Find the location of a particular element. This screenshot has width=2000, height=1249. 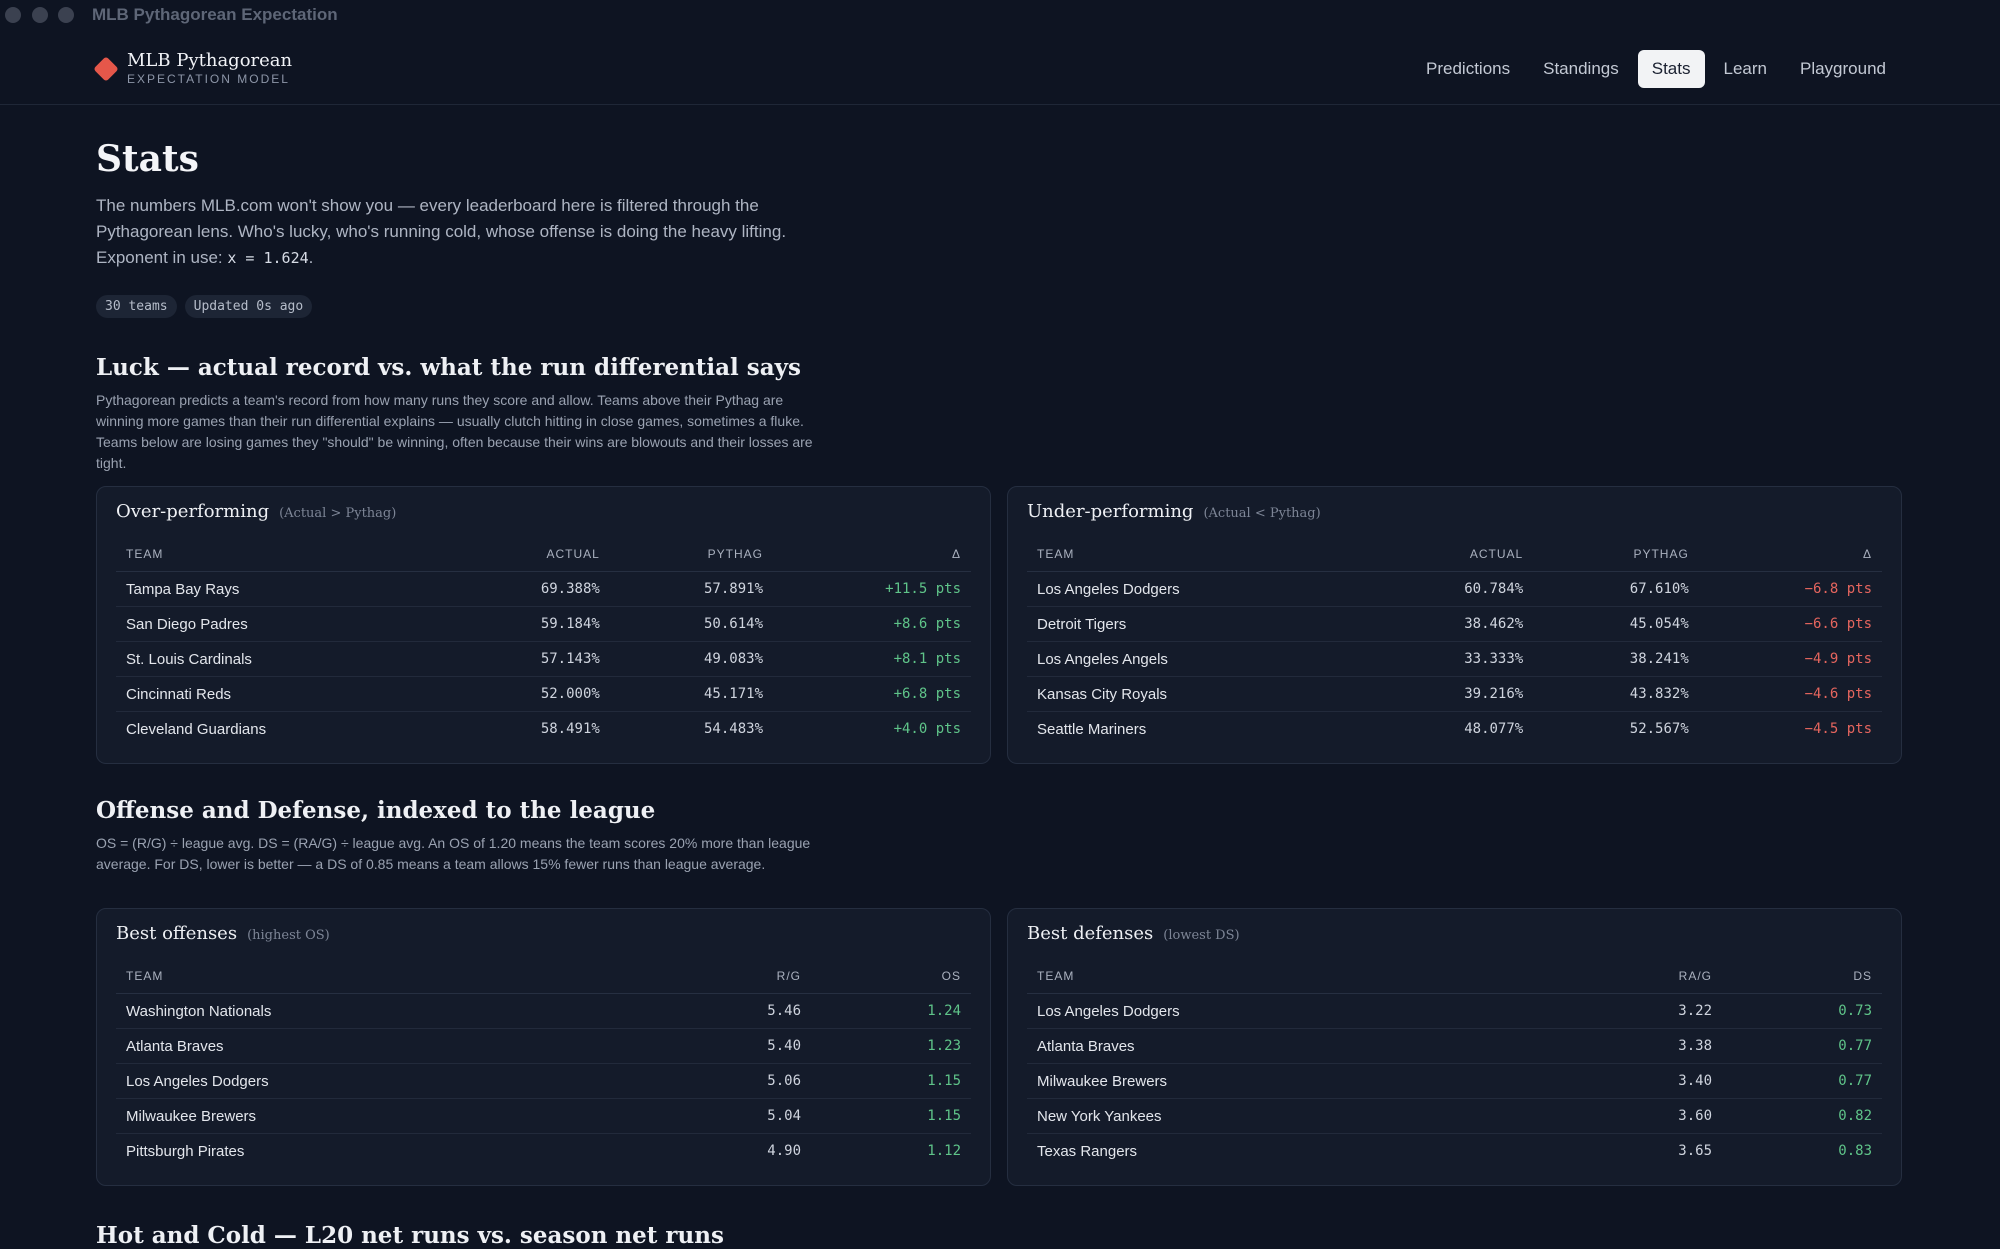

team-name-cell: Washington Nationals is located at coordinates (378, 1011).